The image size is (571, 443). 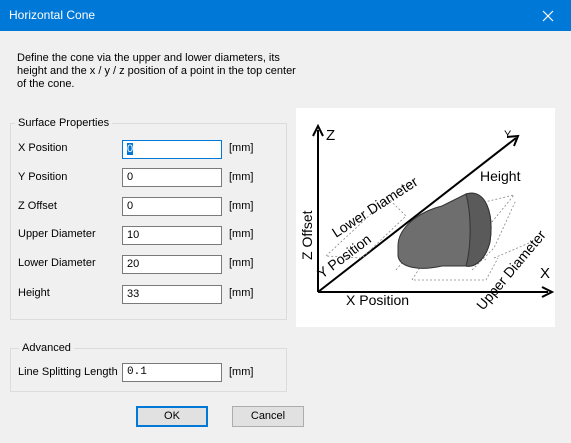 What do you see at coordinates (68, 372) in the screenshot?
I see `line-splitting-length-label: Line Splitting Length` at bounding box center [68, 372].